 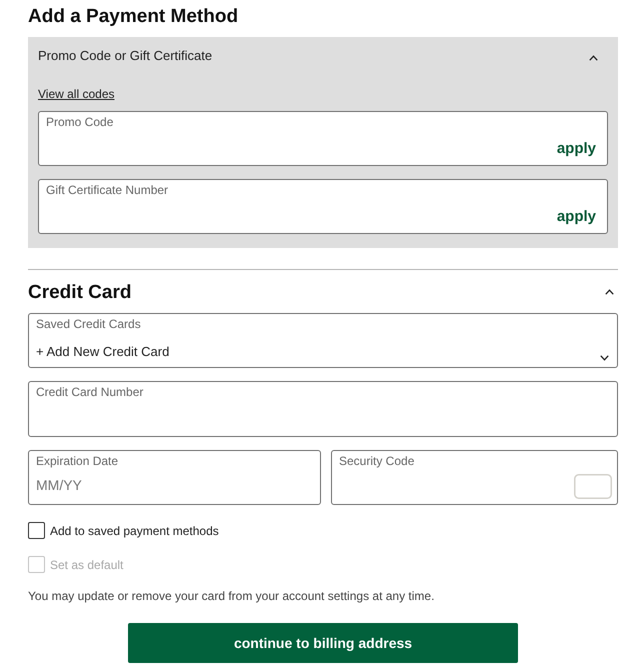 What do you see at coordinates (604, 358) in the screenshot?
I see `chevron-down-icon` at bounding box center [604, 358].